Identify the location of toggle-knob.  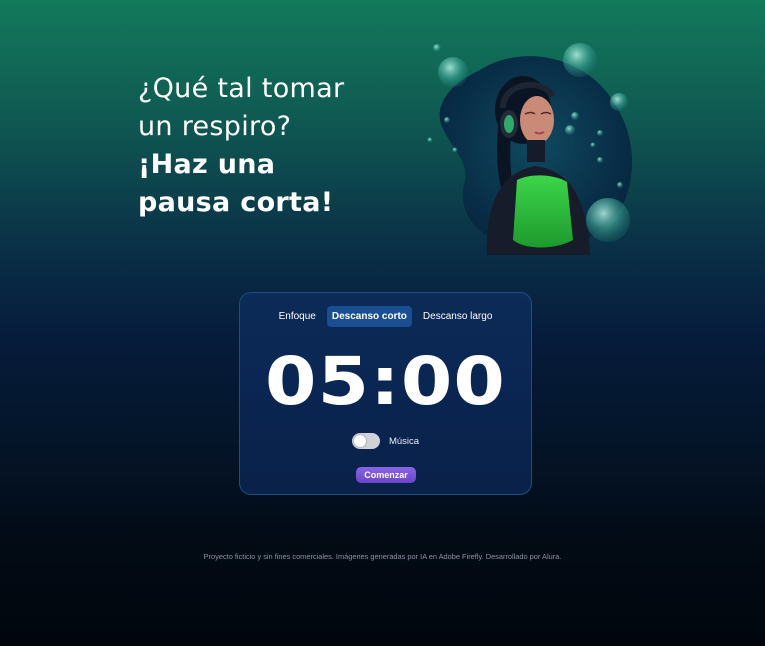
(359, 441).